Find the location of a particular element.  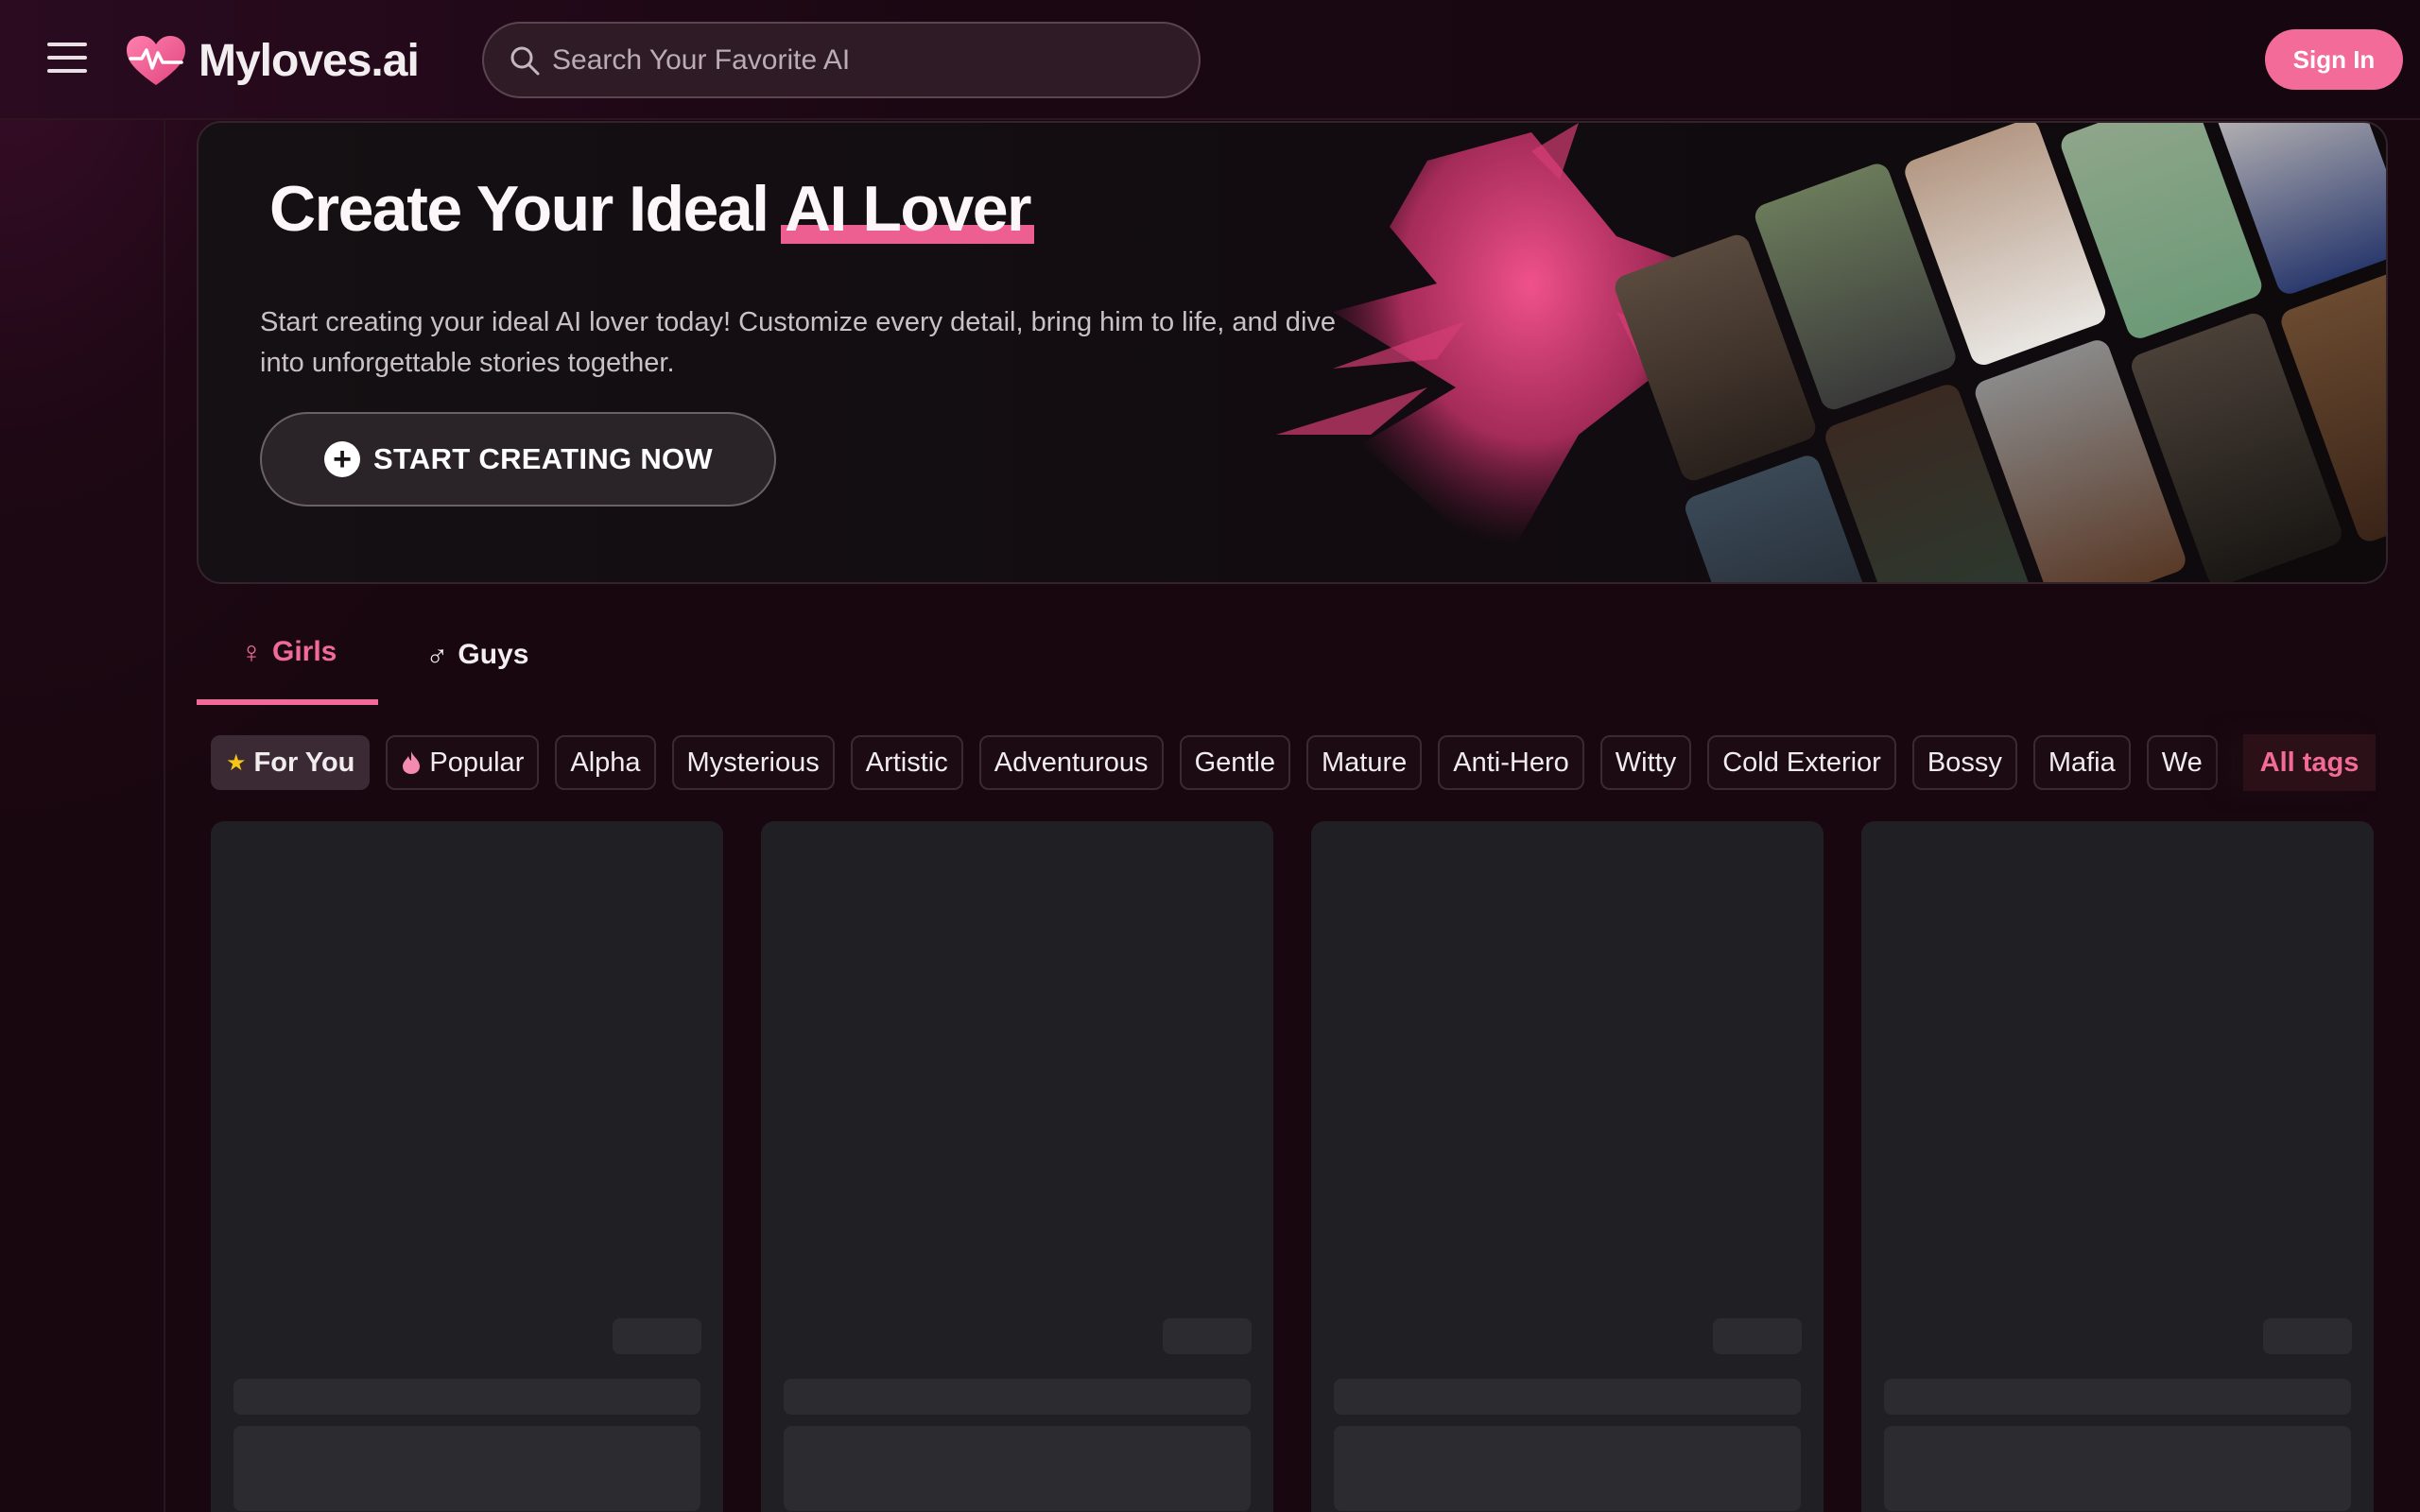

search-icon is located at coordinates (525, 60).